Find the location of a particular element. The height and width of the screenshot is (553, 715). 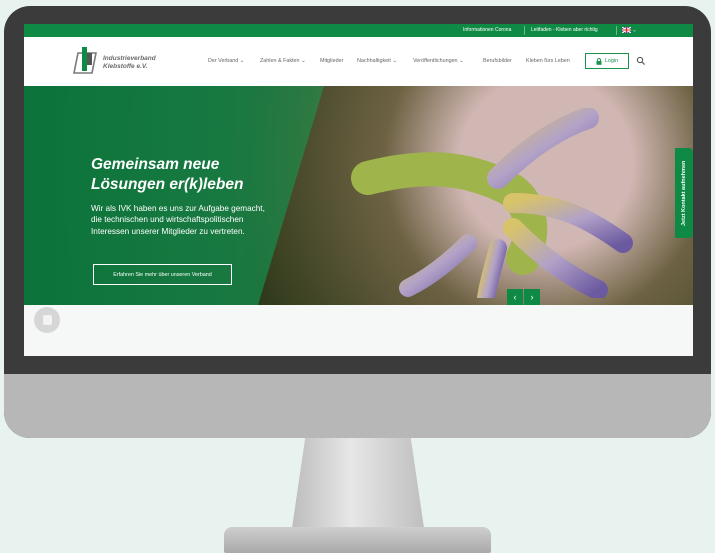

chat-widget-button is located at coordinates (47, 320).